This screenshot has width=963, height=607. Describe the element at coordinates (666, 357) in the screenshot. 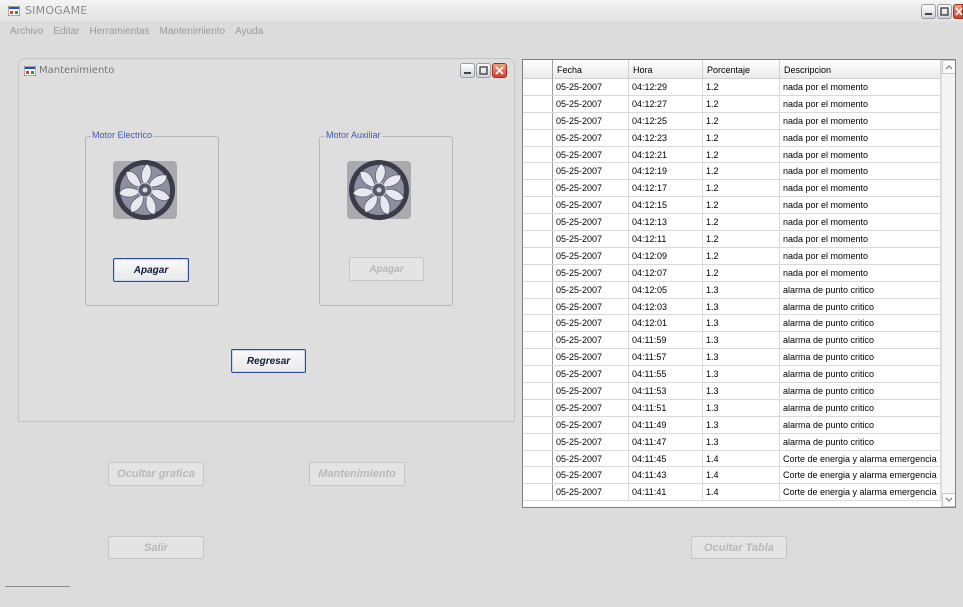

I see `cell-hora: 04:11:57` at that location.